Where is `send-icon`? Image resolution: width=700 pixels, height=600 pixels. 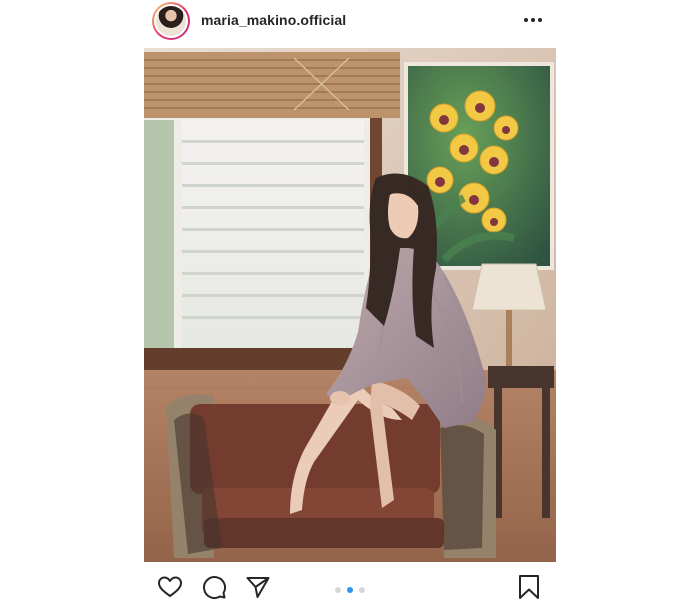
send-icon is located at coordinates (258, 587).